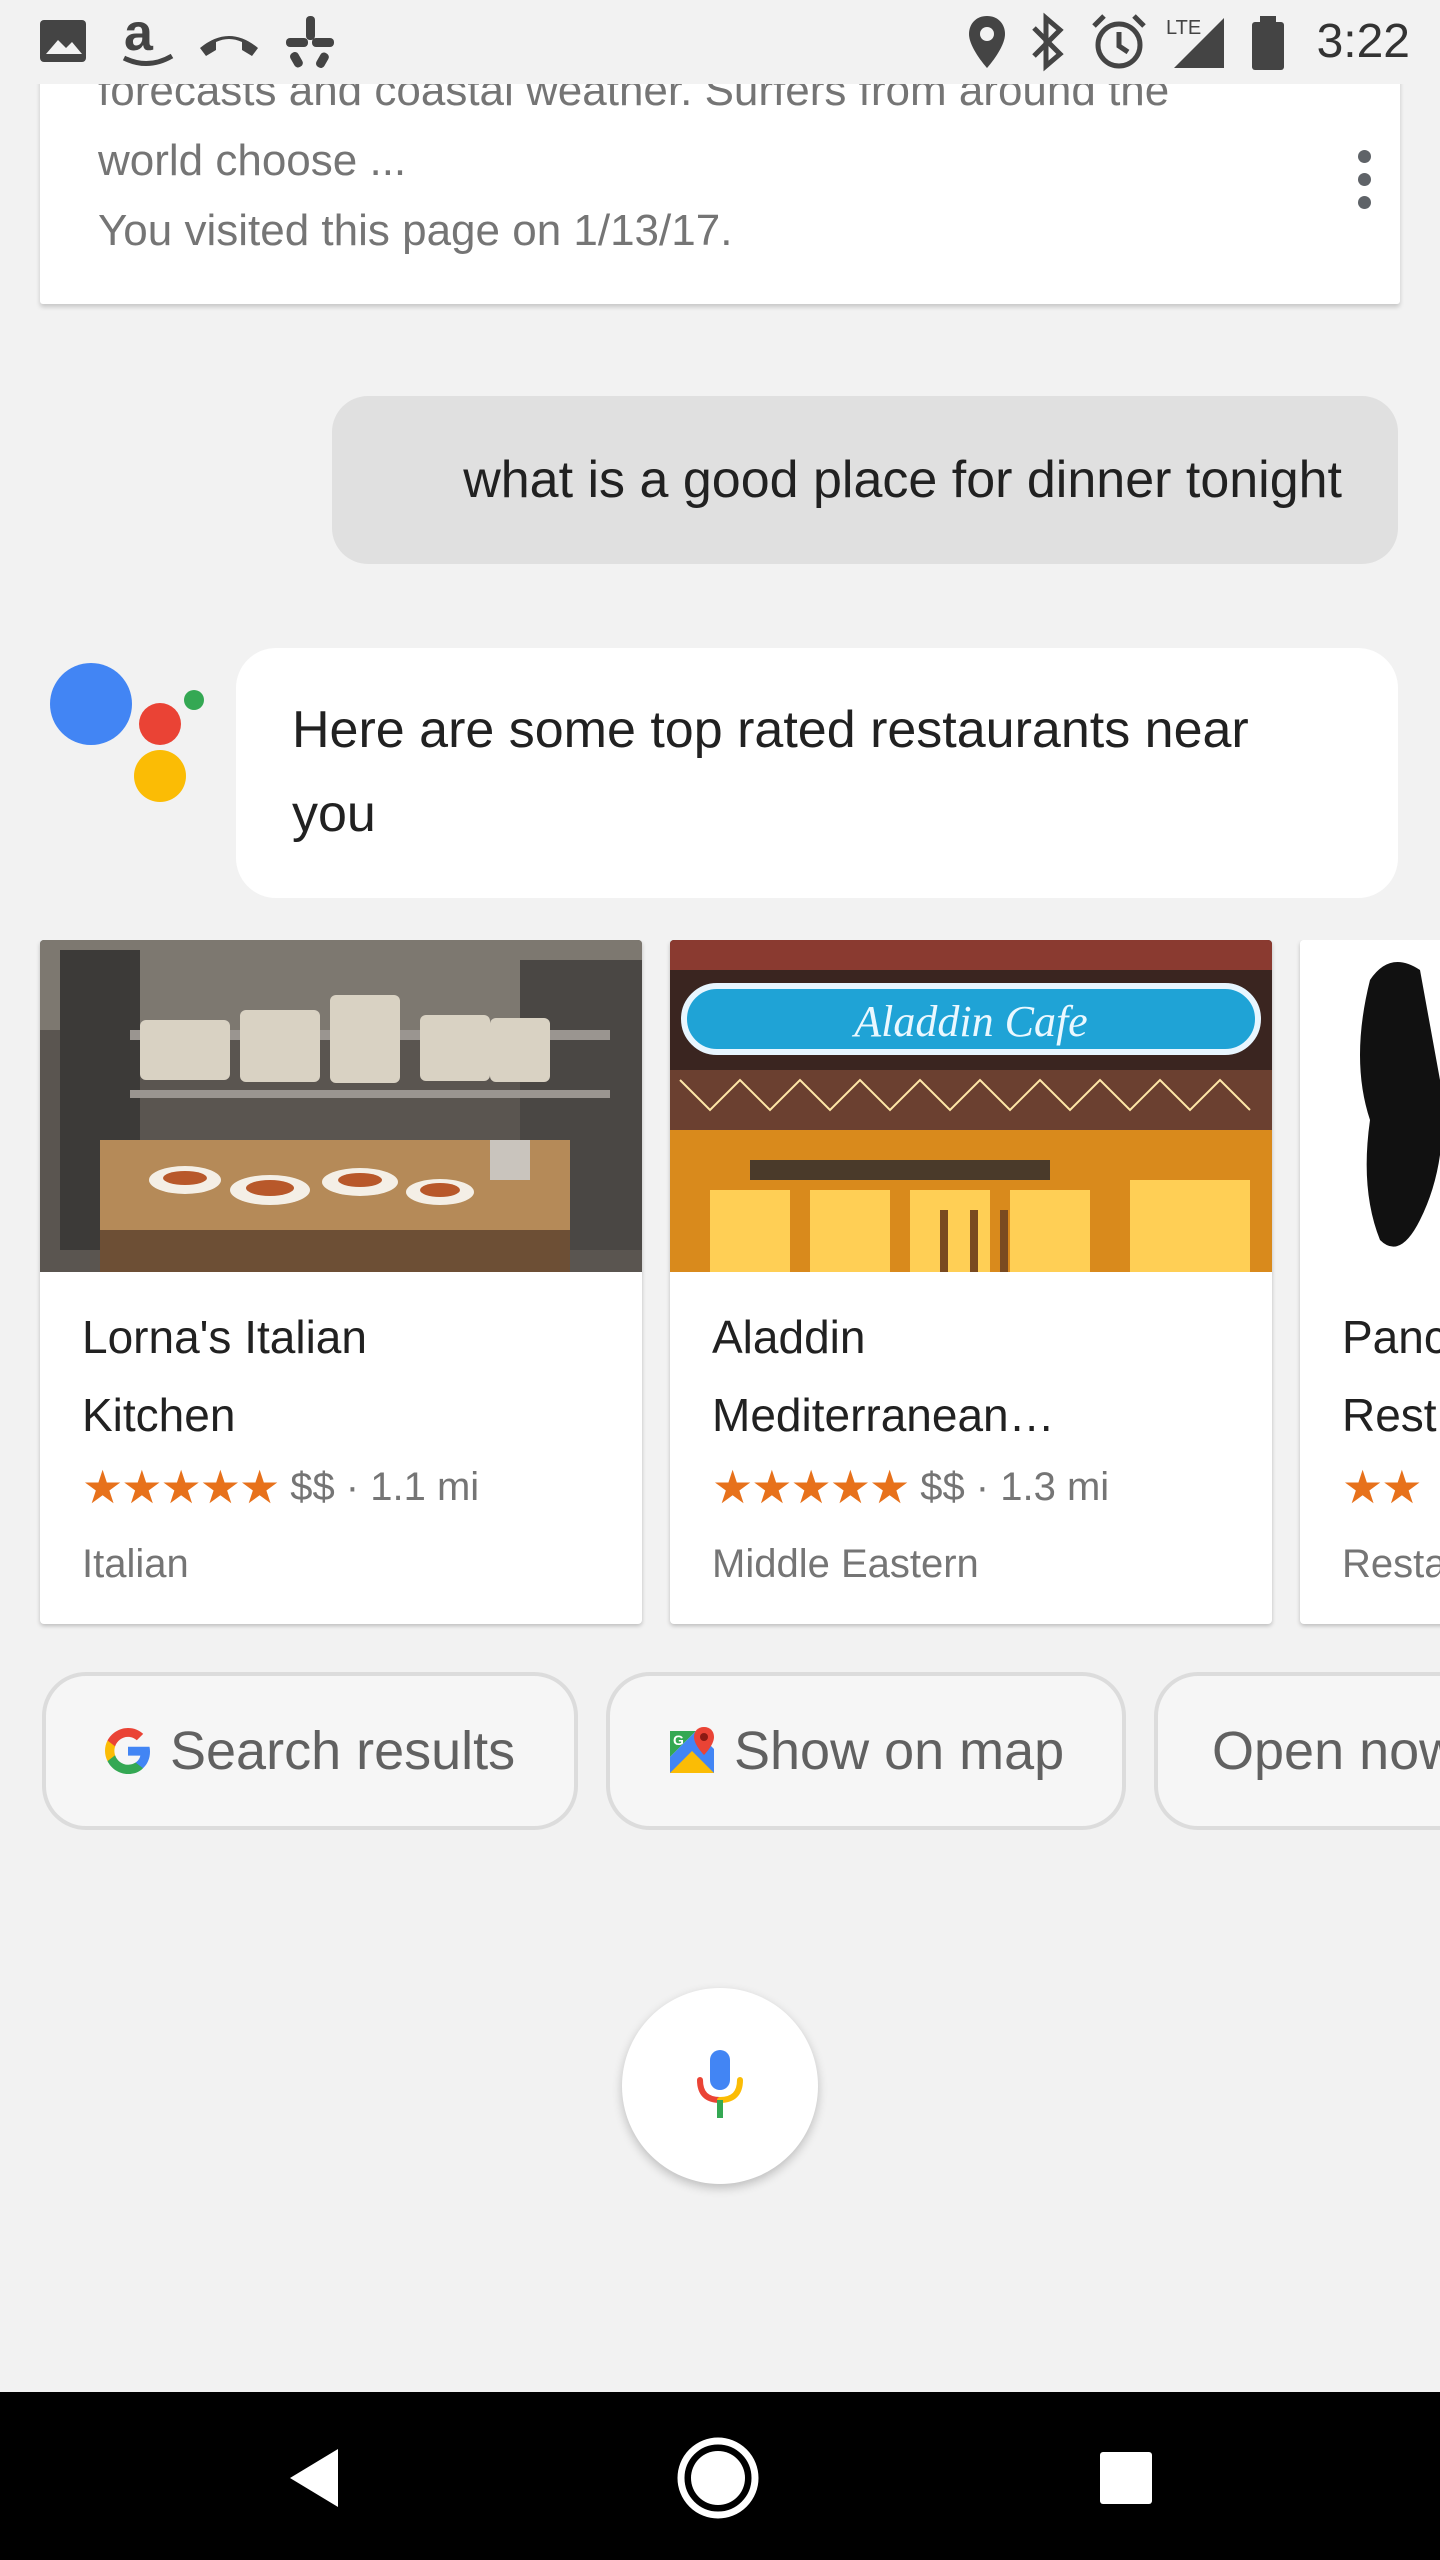  What do you see at coordinates (969, 1021) in the screenshot?
I see `aladdin-cafe-sign: Aladdin Cafe` at bounding box center [969, 1021].